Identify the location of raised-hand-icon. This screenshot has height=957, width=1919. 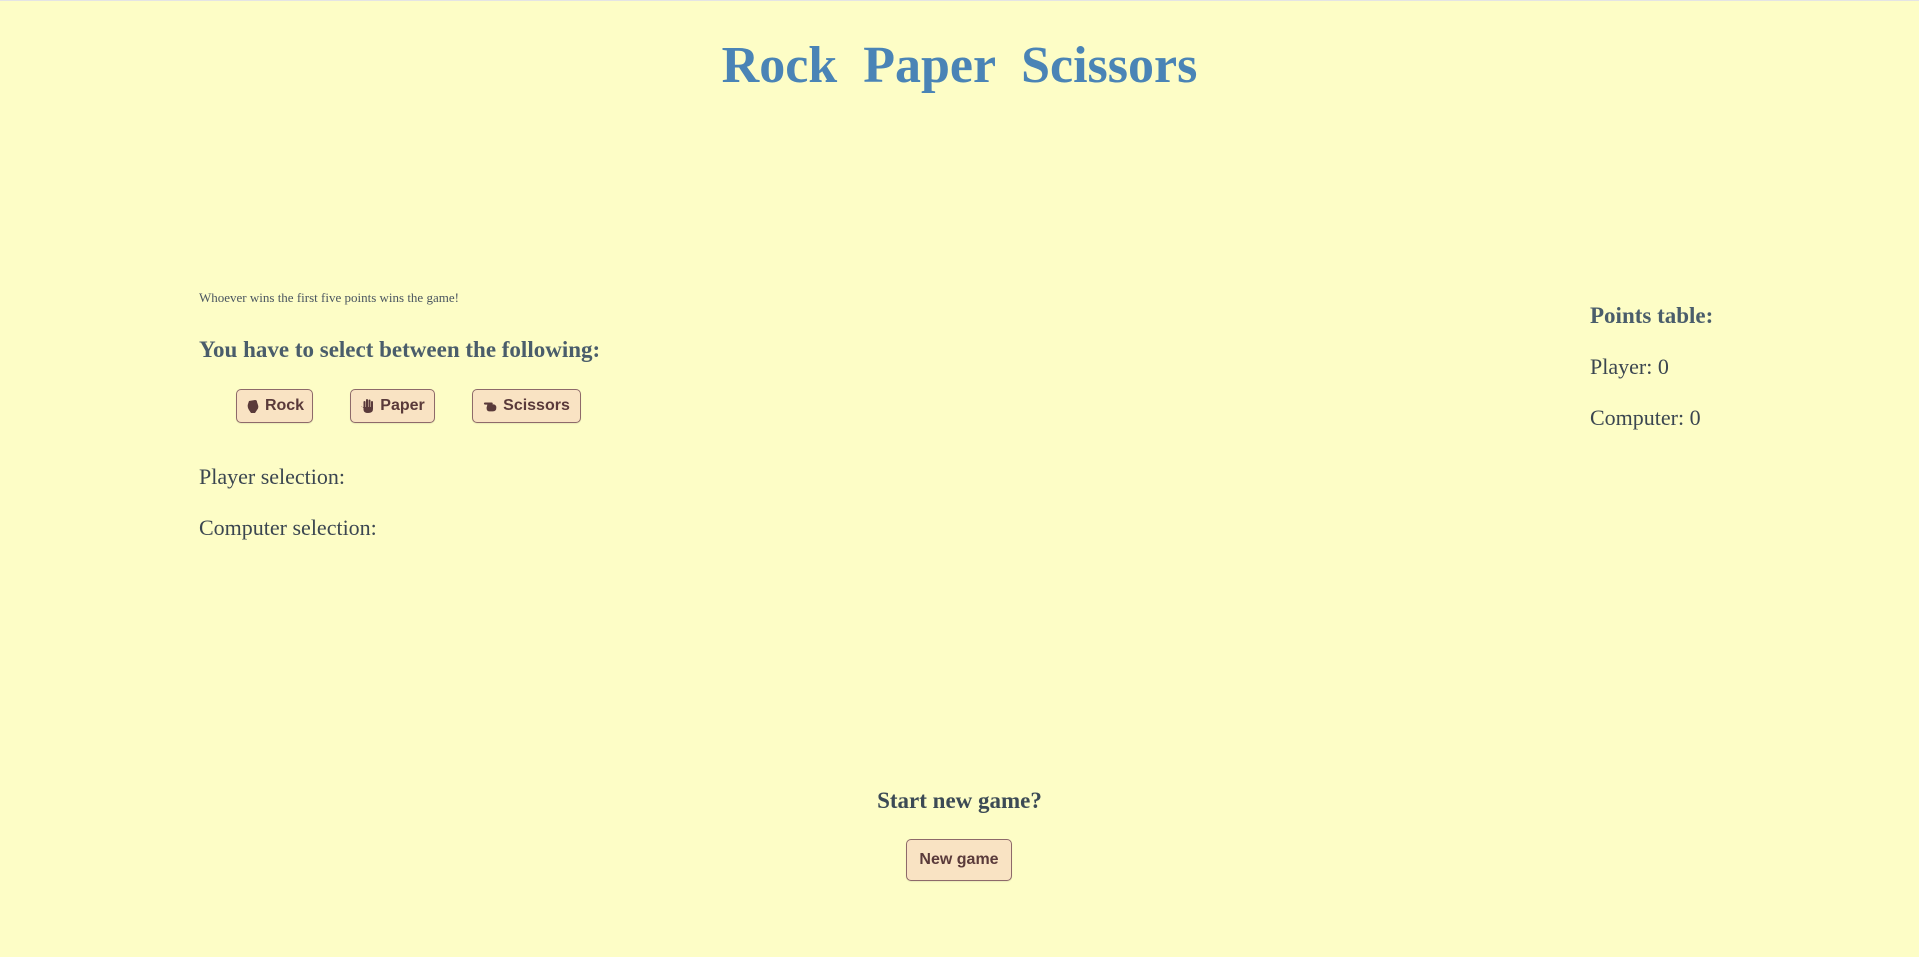
(368, 406).